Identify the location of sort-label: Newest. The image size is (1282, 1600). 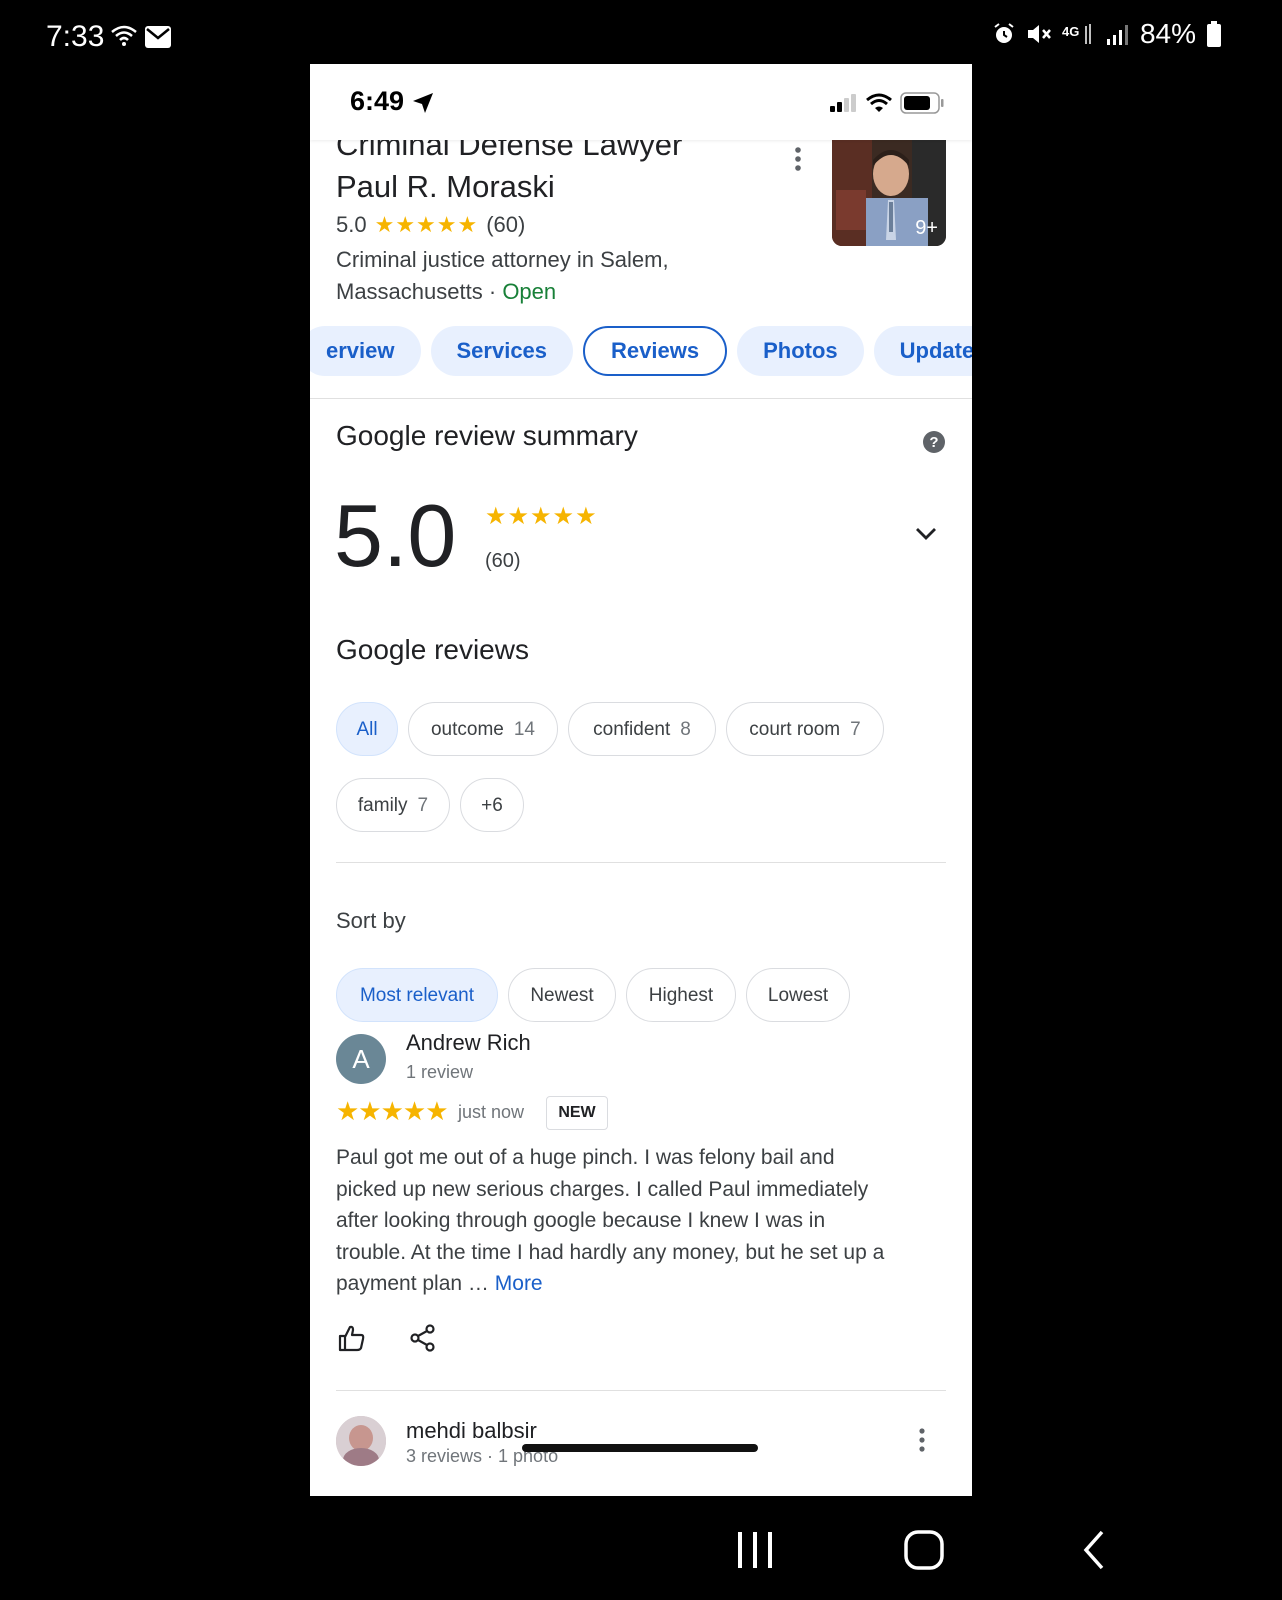
(562, 995).